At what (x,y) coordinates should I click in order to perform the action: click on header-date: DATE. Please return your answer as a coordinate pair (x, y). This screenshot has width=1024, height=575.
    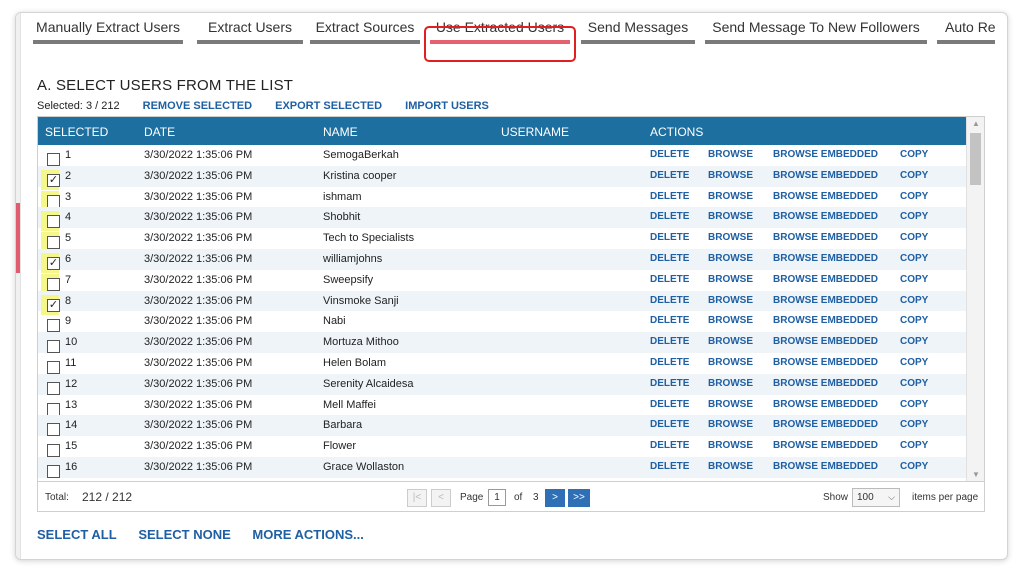
    Looking at the image, I should click on (159, 132).